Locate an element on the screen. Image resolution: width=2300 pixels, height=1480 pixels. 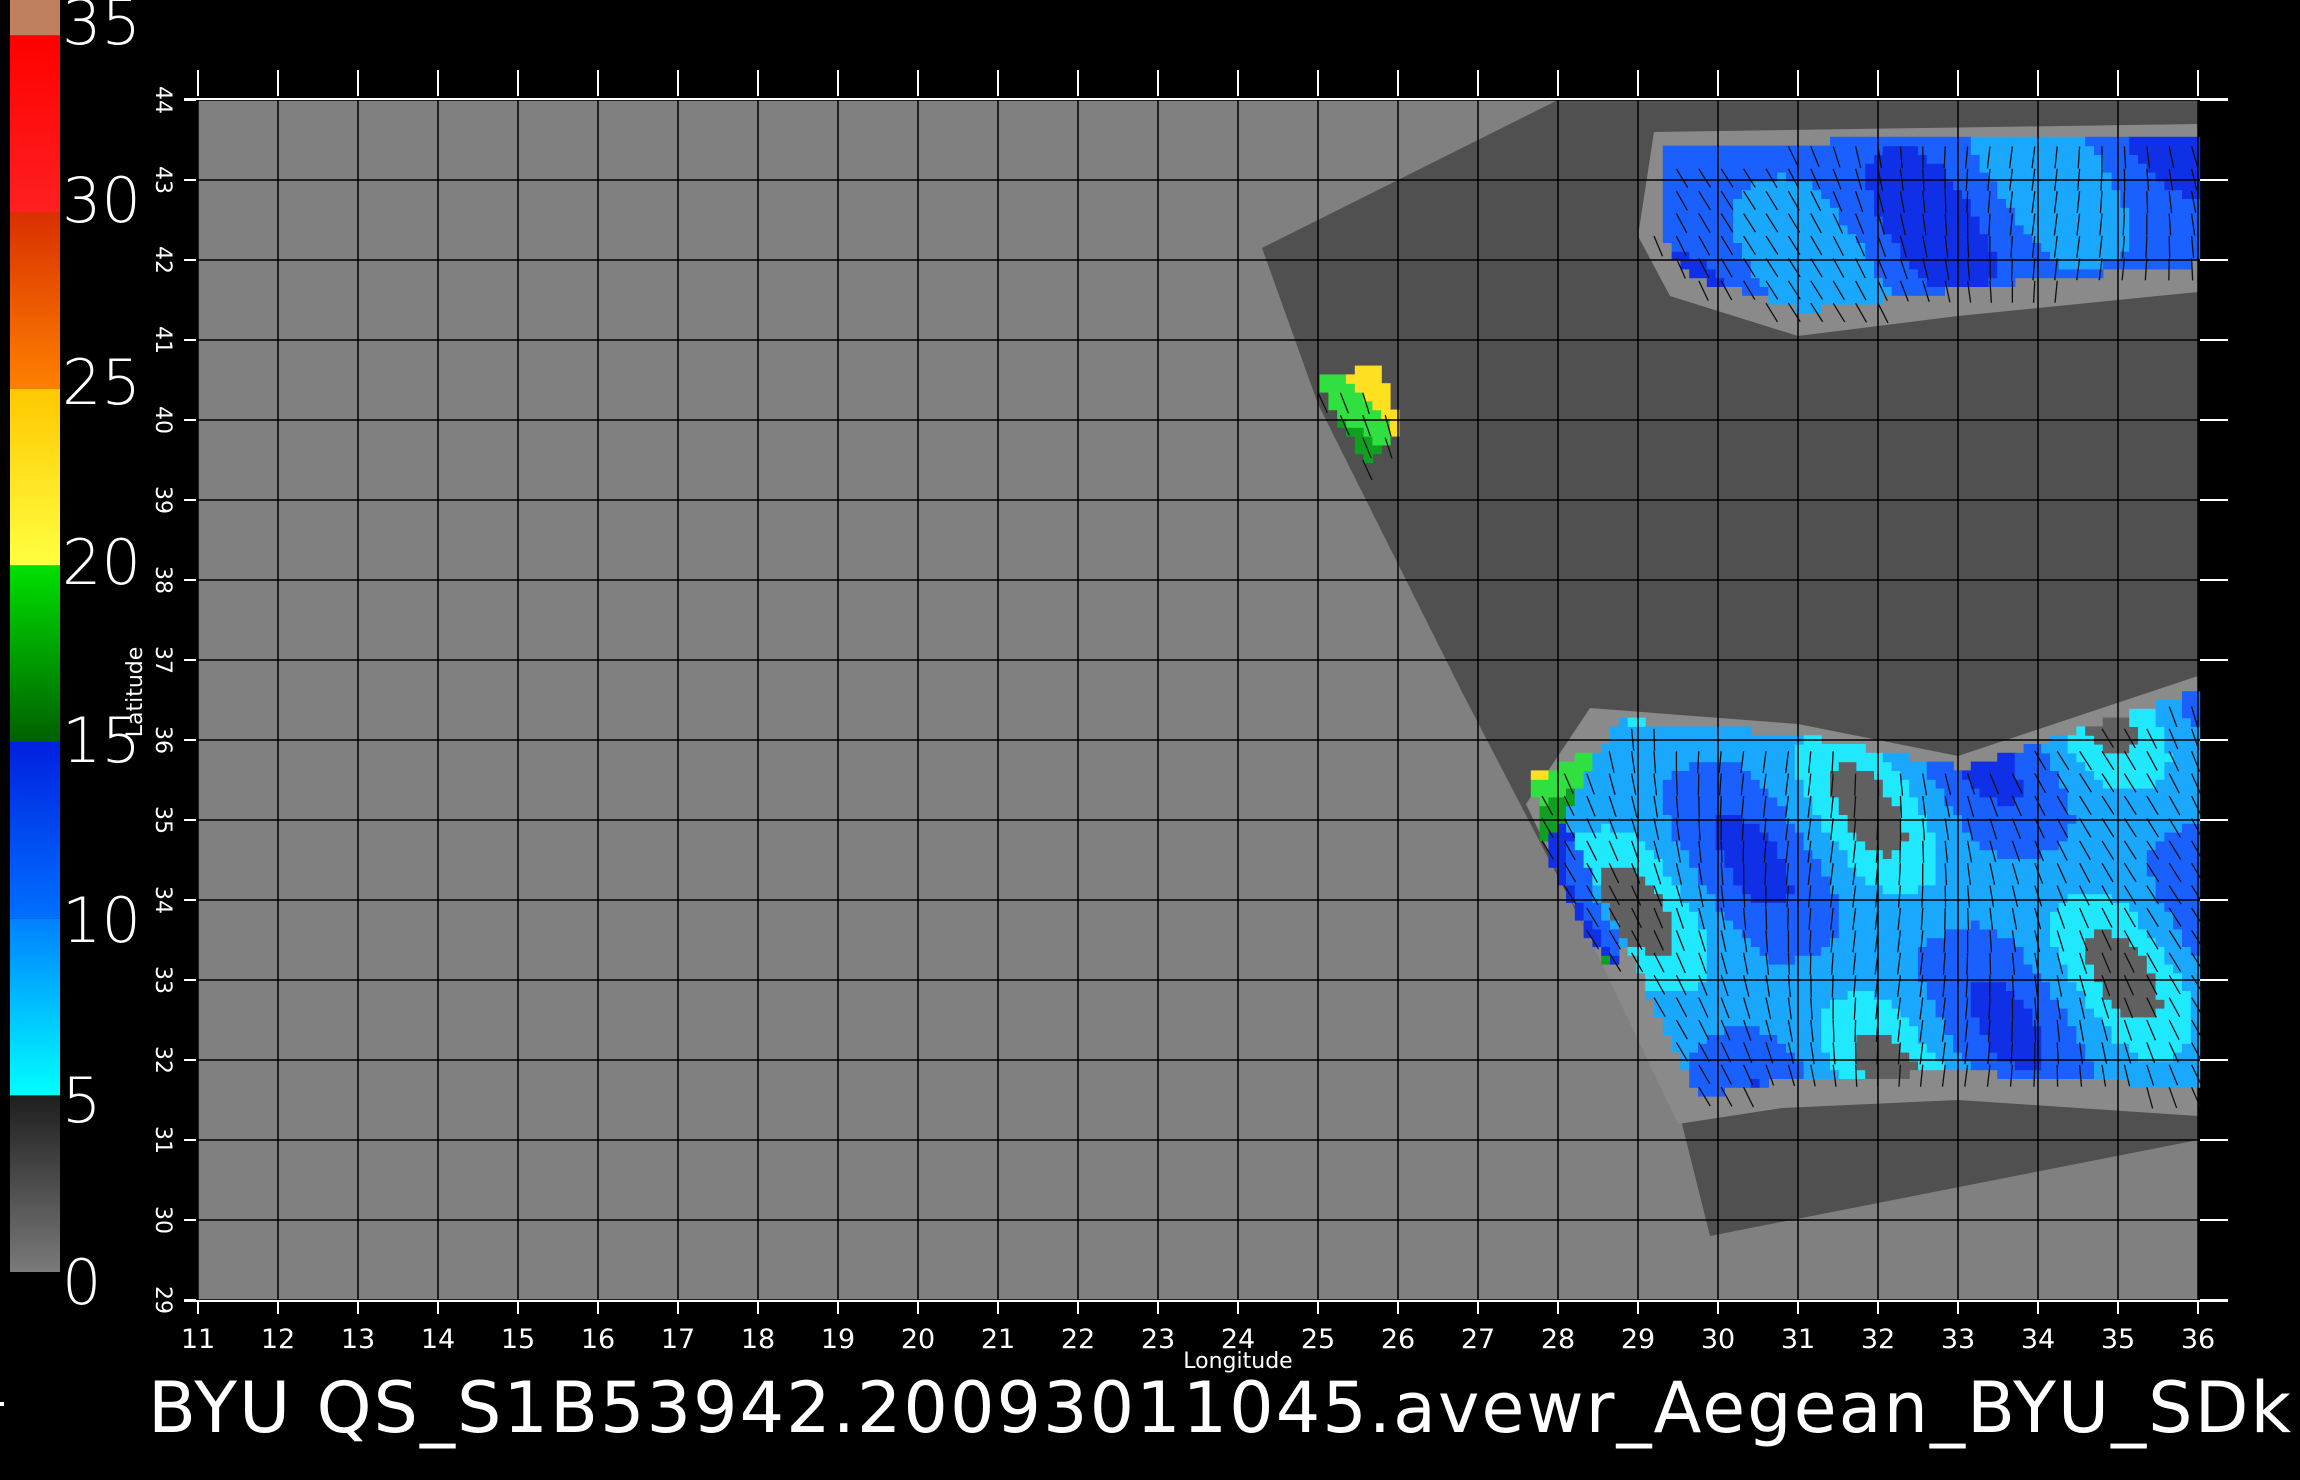
lon-tick-label: 11 is located at coordinates (198, 1339).